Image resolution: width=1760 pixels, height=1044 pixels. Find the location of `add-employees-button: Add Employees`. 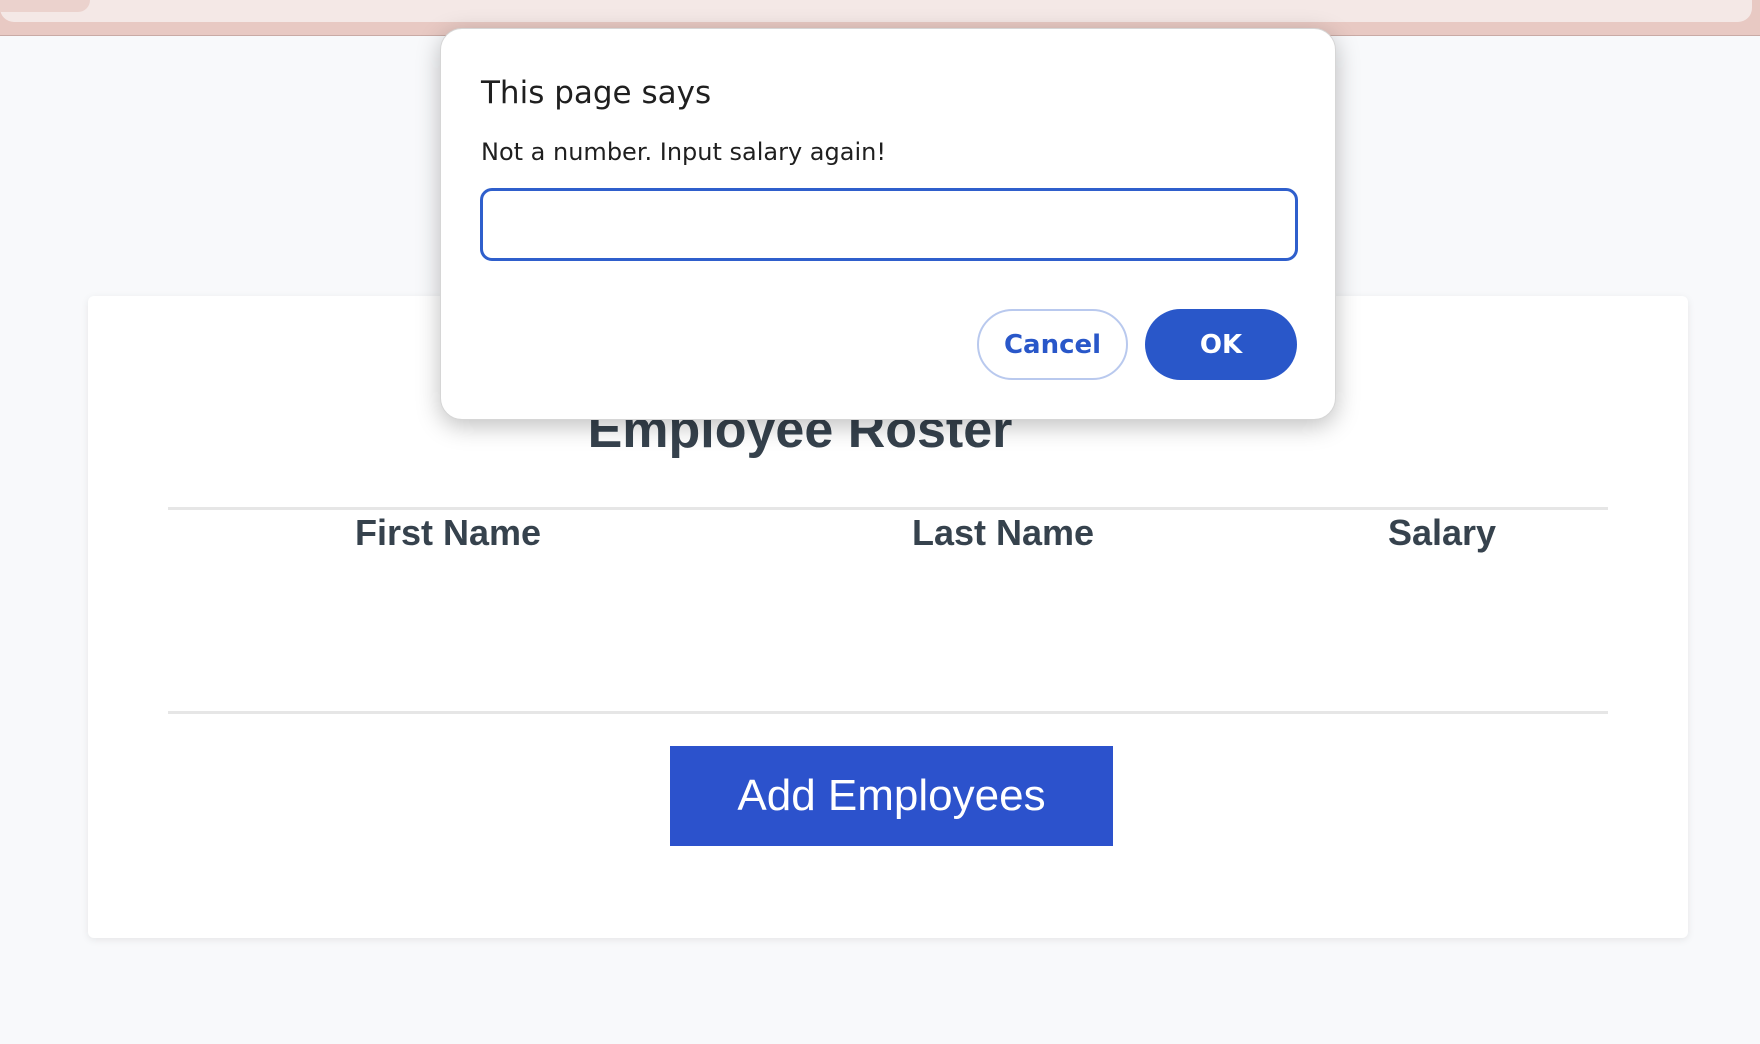

add-employees-button: Add Employees is located at coordinates (891, 796).